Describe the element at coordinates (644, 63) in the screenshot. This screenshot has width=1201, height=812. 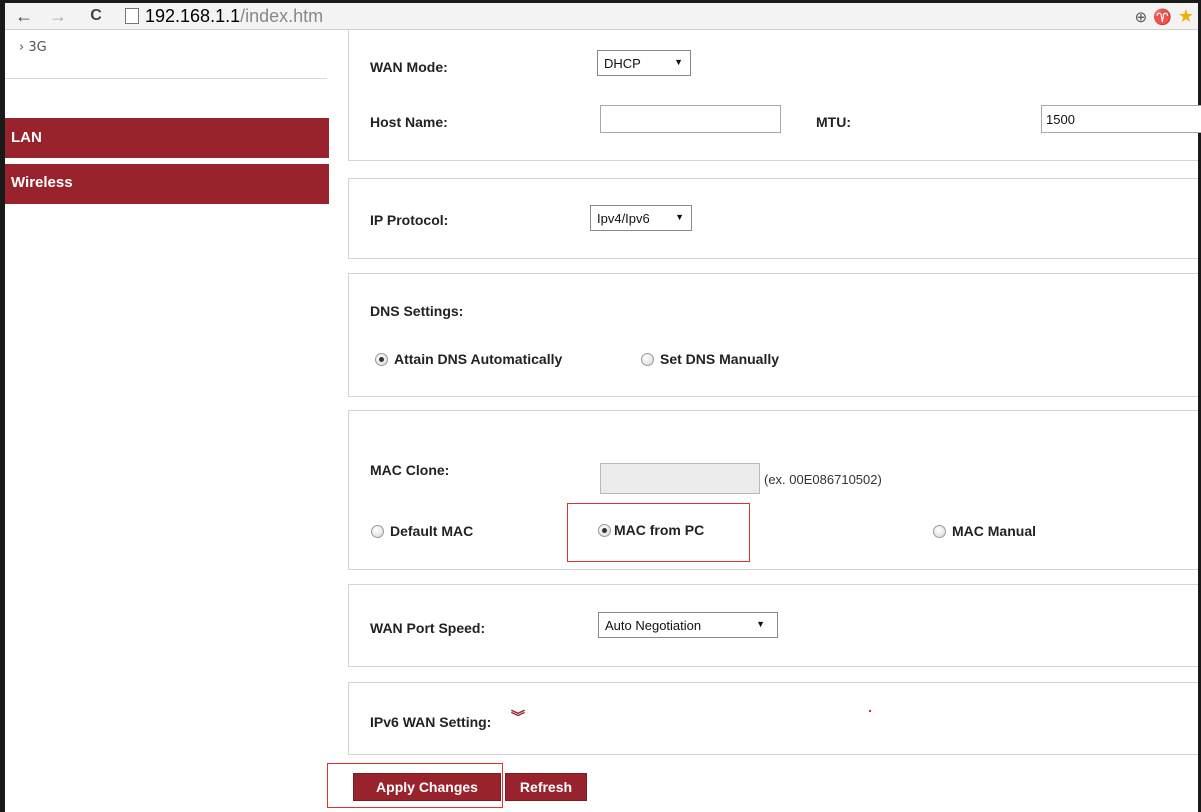
I see `wan-mode-select: DHCP ▼` at that location.